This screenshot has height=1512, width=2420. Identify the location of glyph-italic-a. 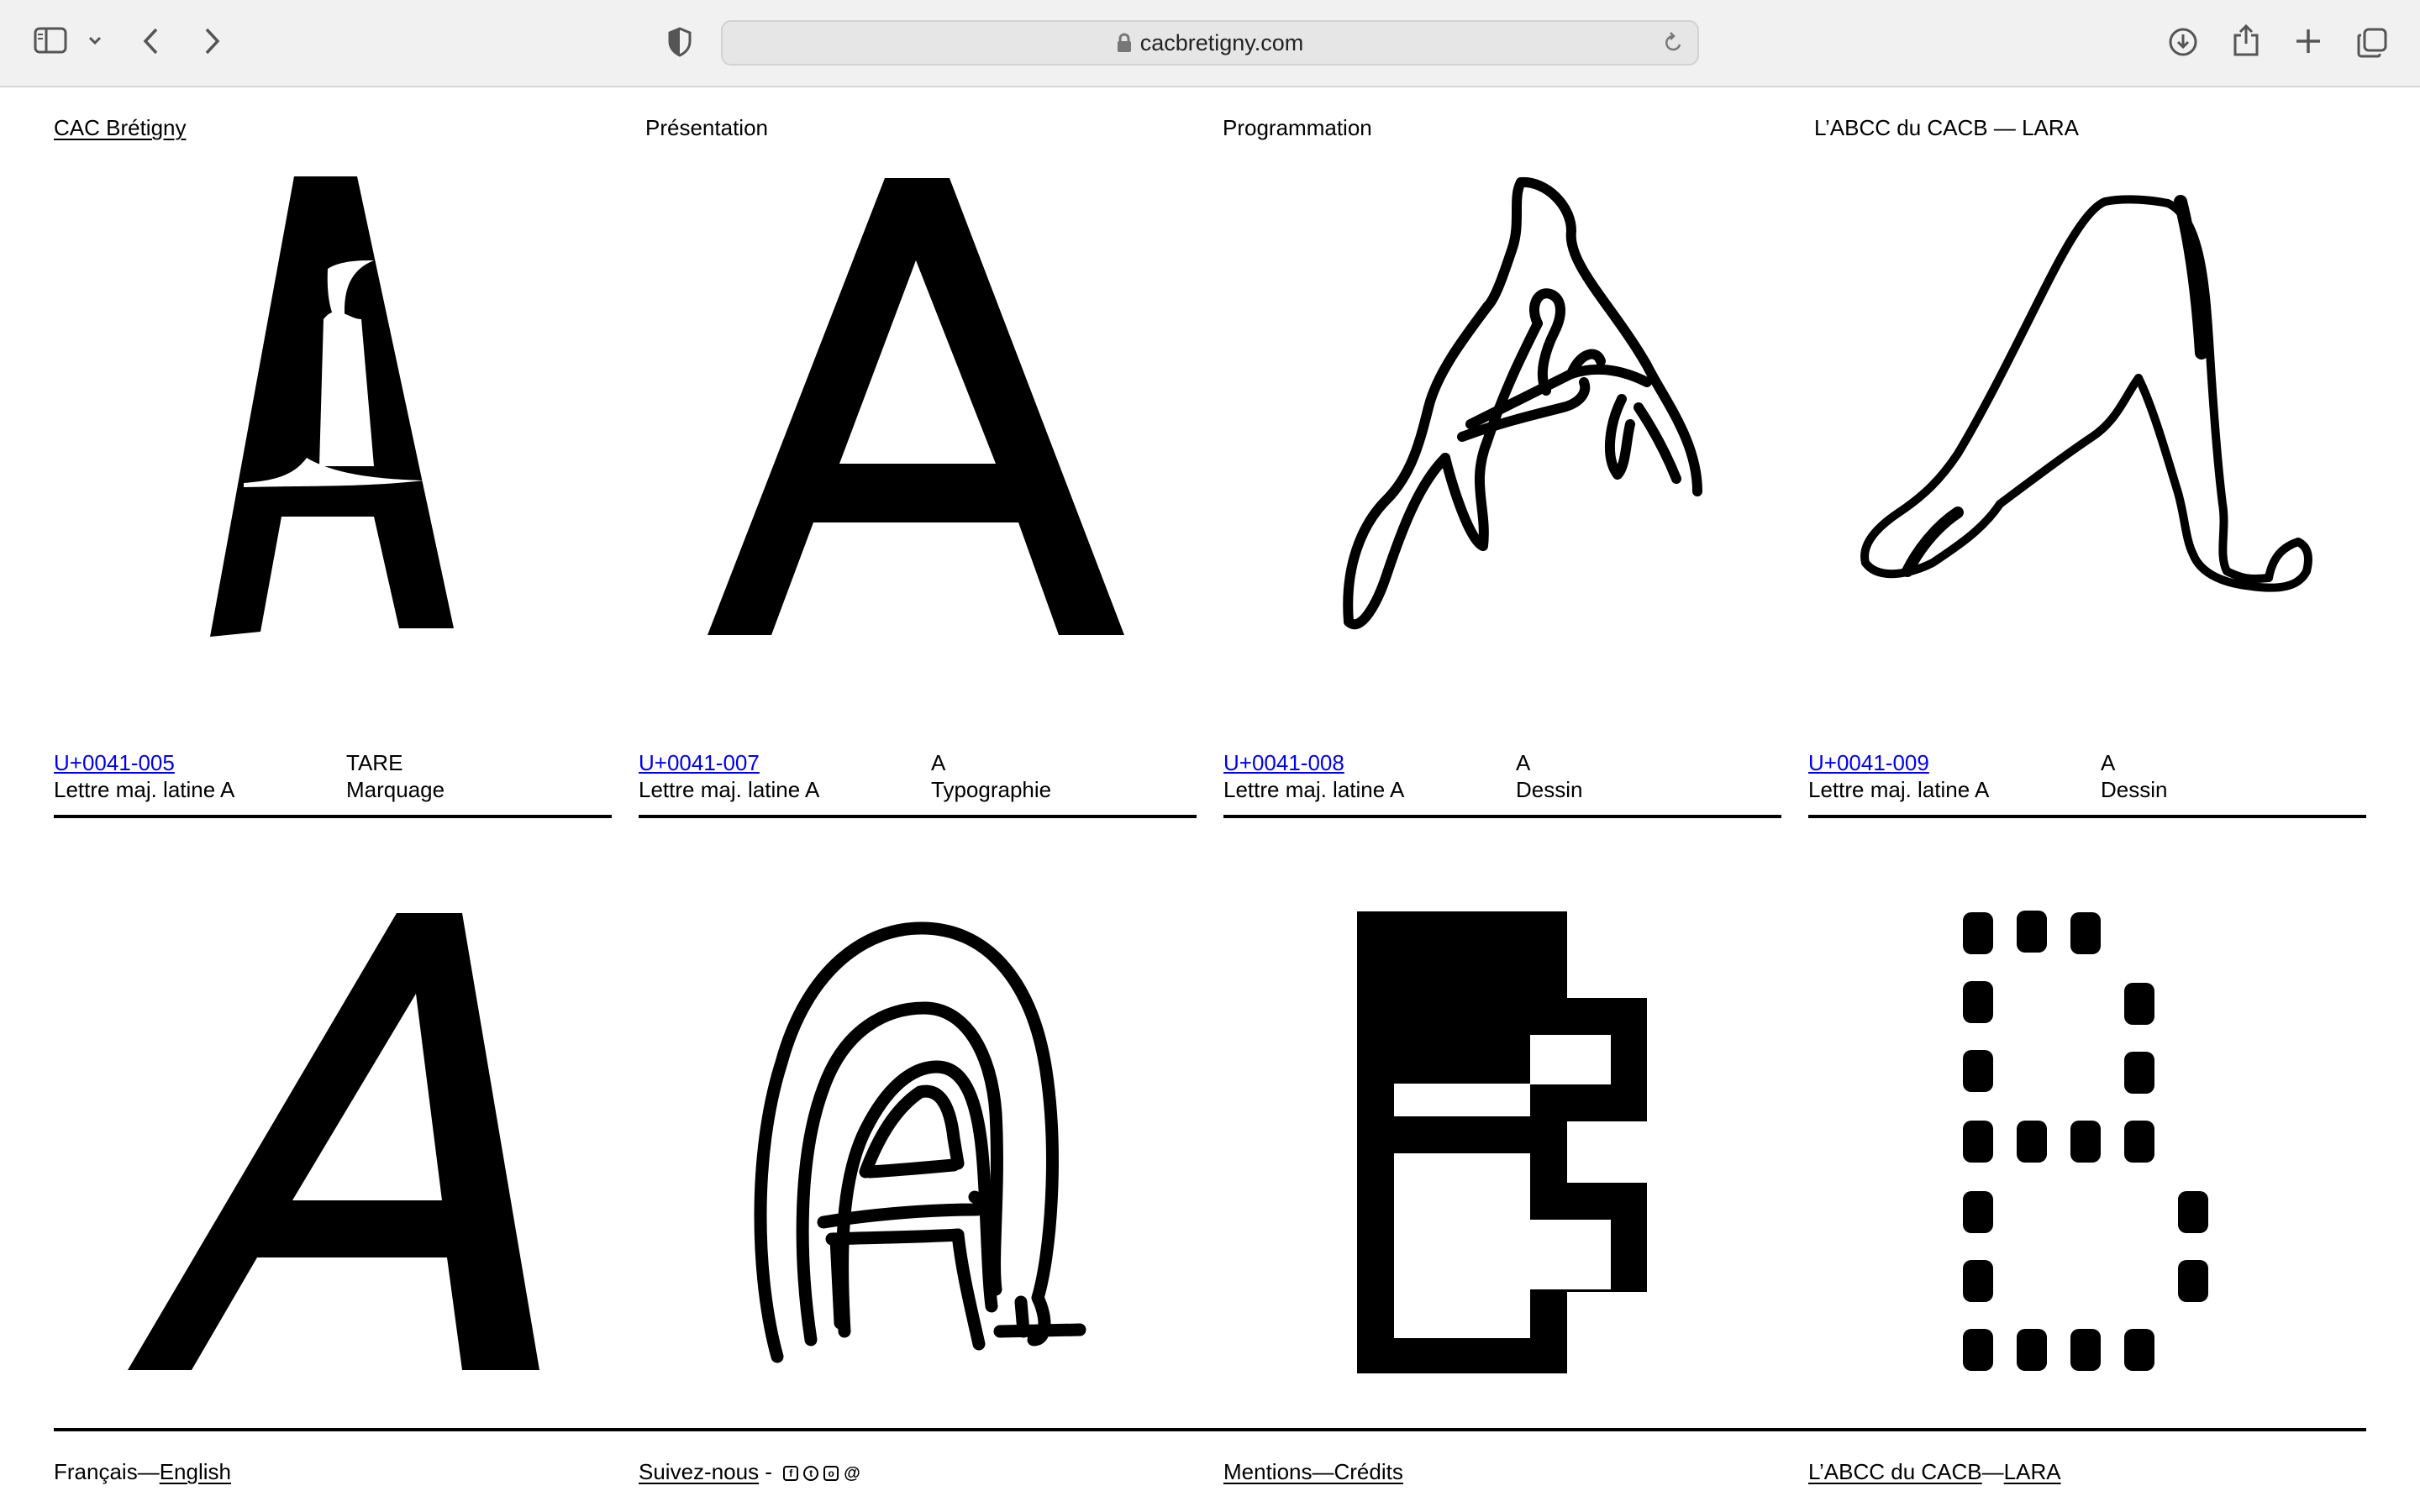
(336, 1142).